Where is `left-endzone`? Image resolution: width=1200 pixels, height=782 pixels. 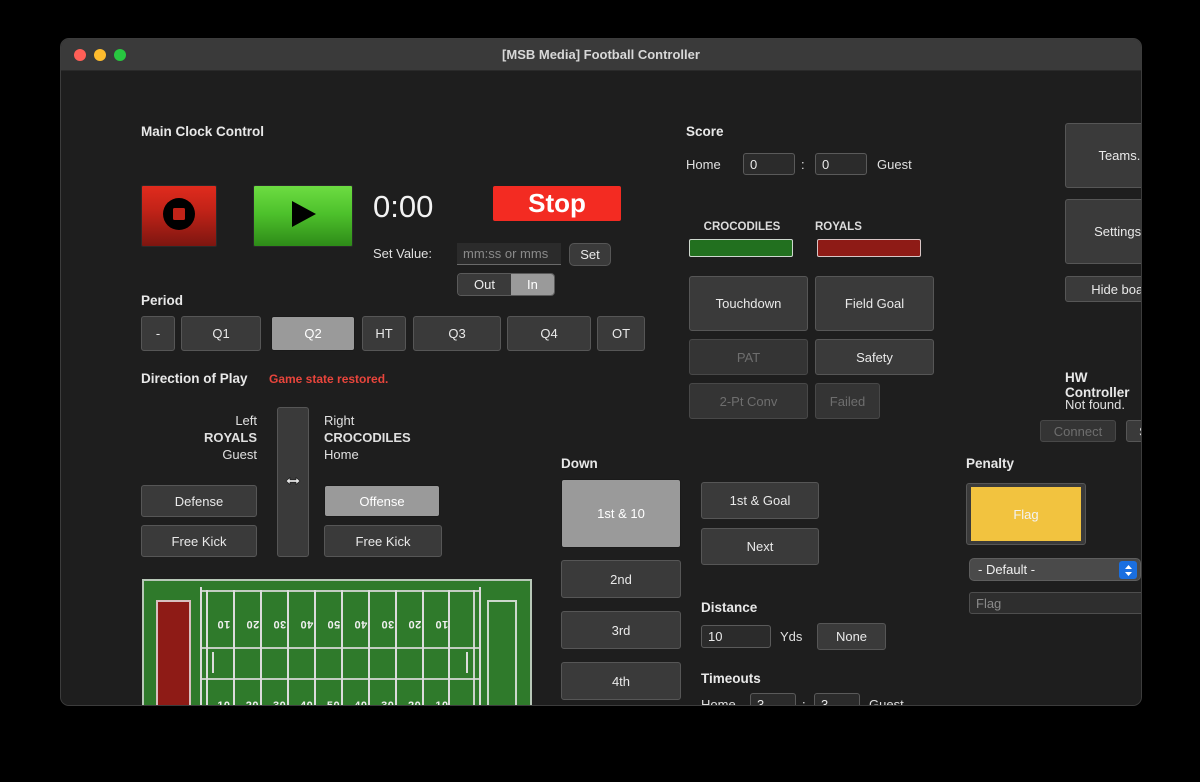 left-endzone is located at coordinates (176, 646).